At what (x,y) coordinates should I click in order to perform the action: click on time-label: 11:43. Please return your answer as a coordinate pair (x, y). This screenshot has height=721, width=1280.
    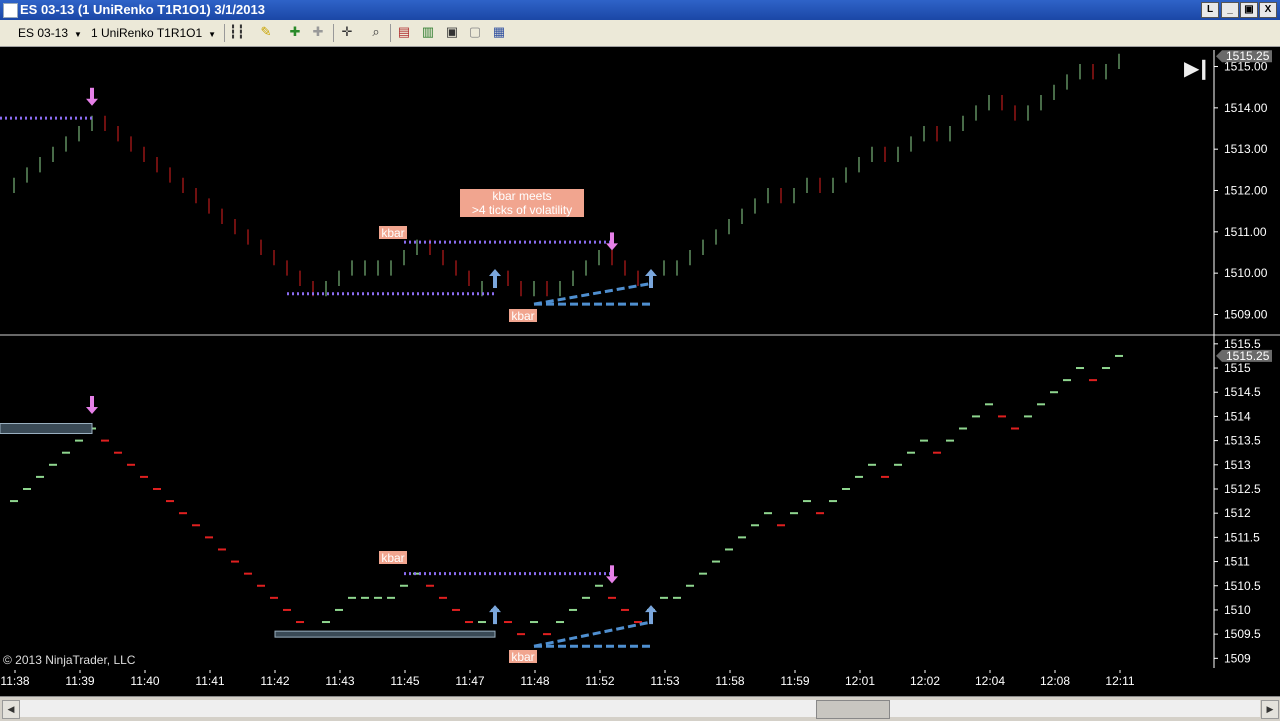
    Looking at the image, I should click on (339, 681).